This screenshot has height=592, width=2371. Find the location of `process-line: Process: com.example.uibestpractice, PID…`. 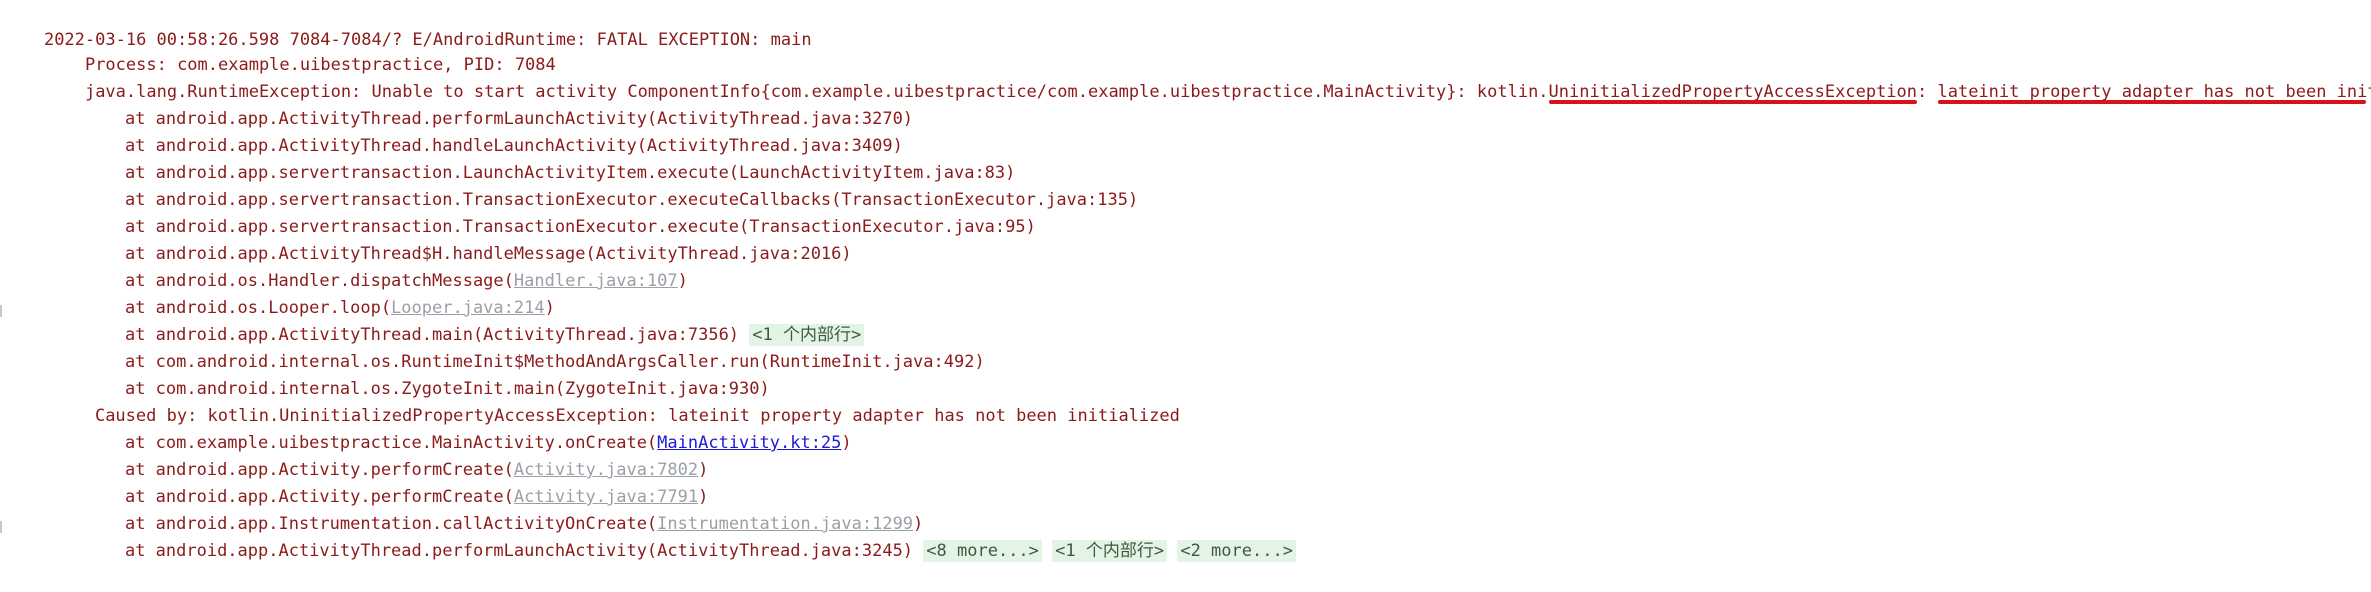

process-line: Process: com.example.uibestpractice, PID… is located at coordinates (278, 38).